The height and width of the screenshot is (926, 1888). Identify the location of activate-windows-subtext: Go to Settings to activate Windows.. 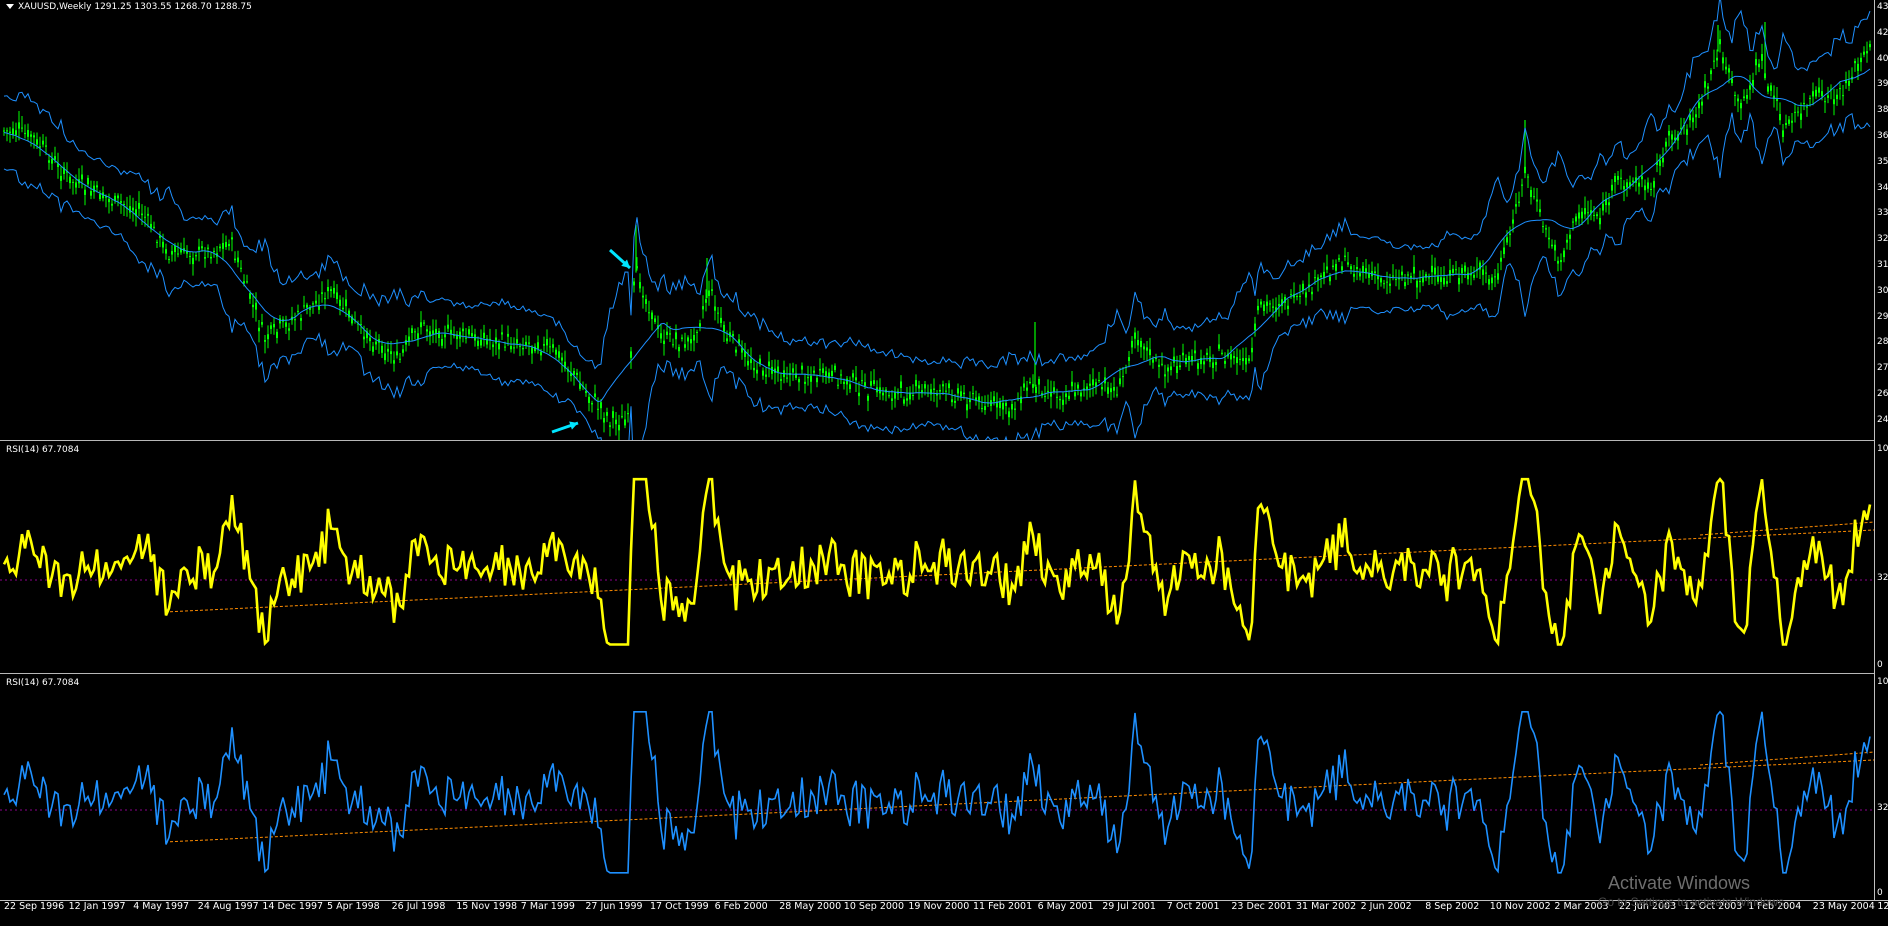
(1693, 902).